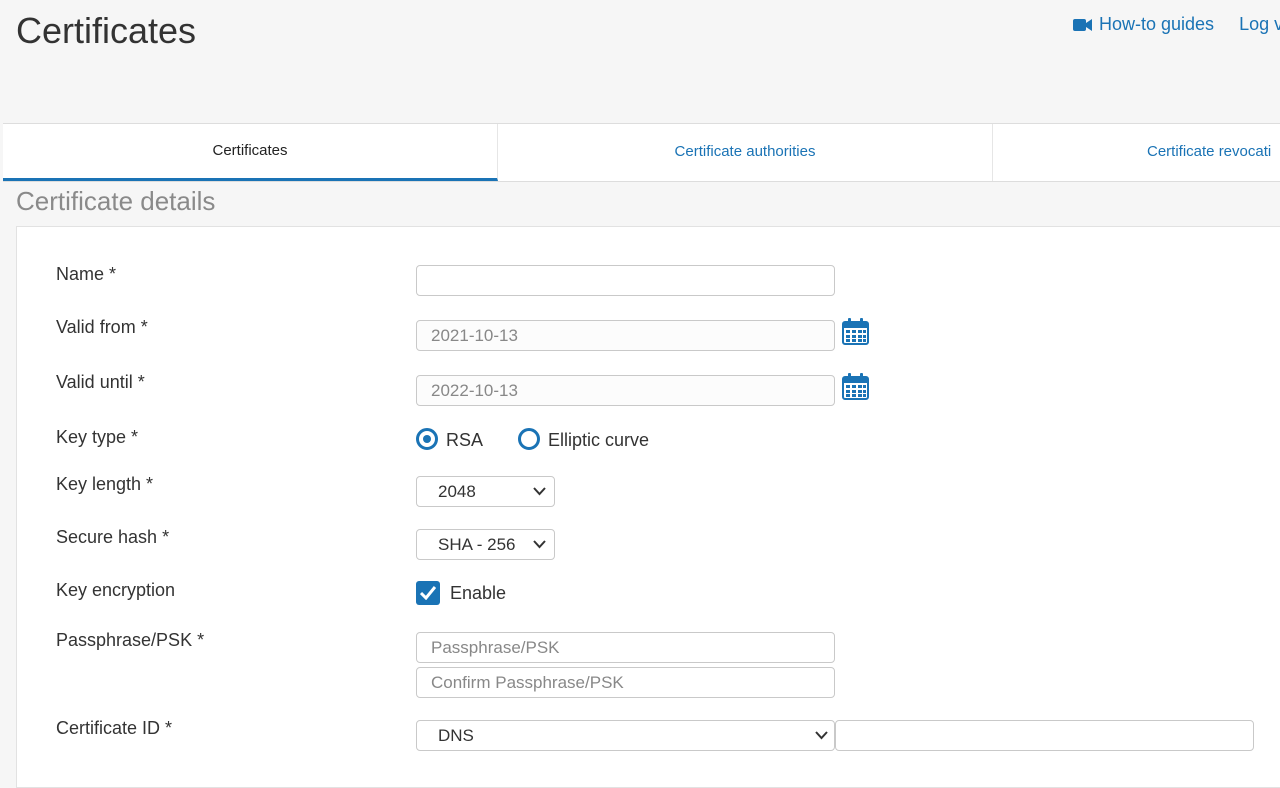 Image resolution: width=1280 pixels, height=788 pixels. Describe the element at coordinates (116, 201) in the screenshot. I see `section-title: Certificate details` at that location.